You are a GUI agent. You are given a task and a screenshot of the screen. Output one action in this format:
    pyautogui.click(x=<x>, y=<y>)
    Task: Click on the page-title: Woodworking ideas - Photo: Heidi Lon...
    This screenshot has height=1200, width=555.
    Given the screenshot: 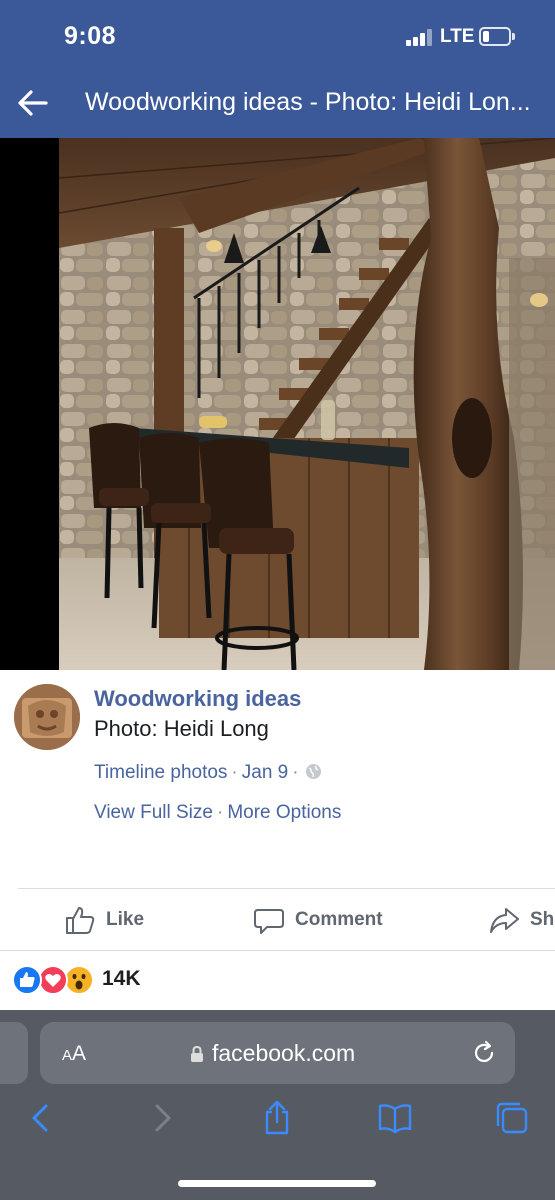 What is the action you would take?
    pyautogui.click(x=308, y=102)
    